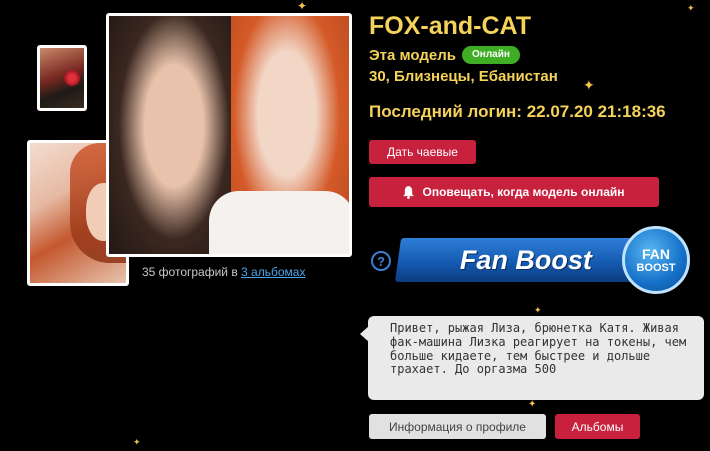  Describe the element at coordinates (62, 78) in the screenshot. I see `photo-thumbnail` at that location.